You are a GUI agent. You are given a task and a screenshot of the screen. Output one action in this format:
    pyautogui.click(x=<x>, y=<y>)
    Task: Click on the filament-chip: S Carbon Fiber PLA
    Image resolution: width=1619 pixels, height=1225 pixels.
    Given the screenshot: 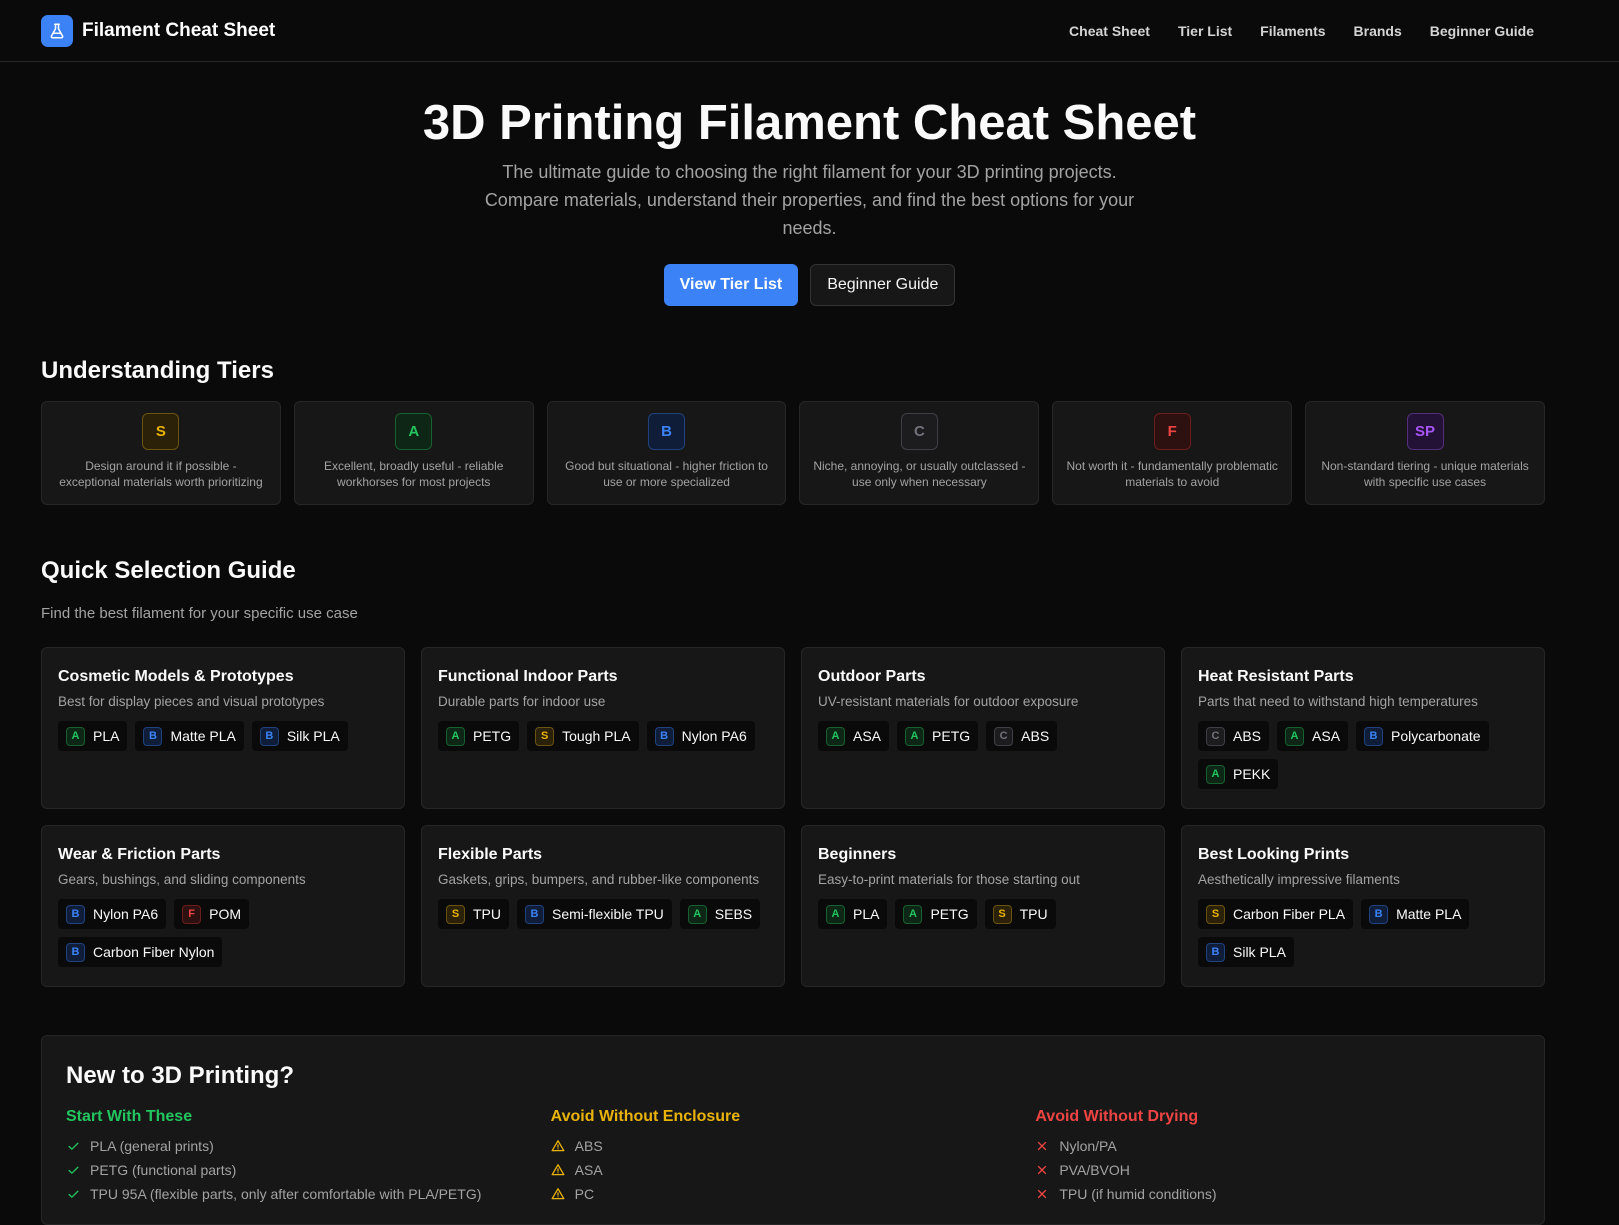 What is the action you would take?
    pyautogui.click(x=1276, y=914)
    